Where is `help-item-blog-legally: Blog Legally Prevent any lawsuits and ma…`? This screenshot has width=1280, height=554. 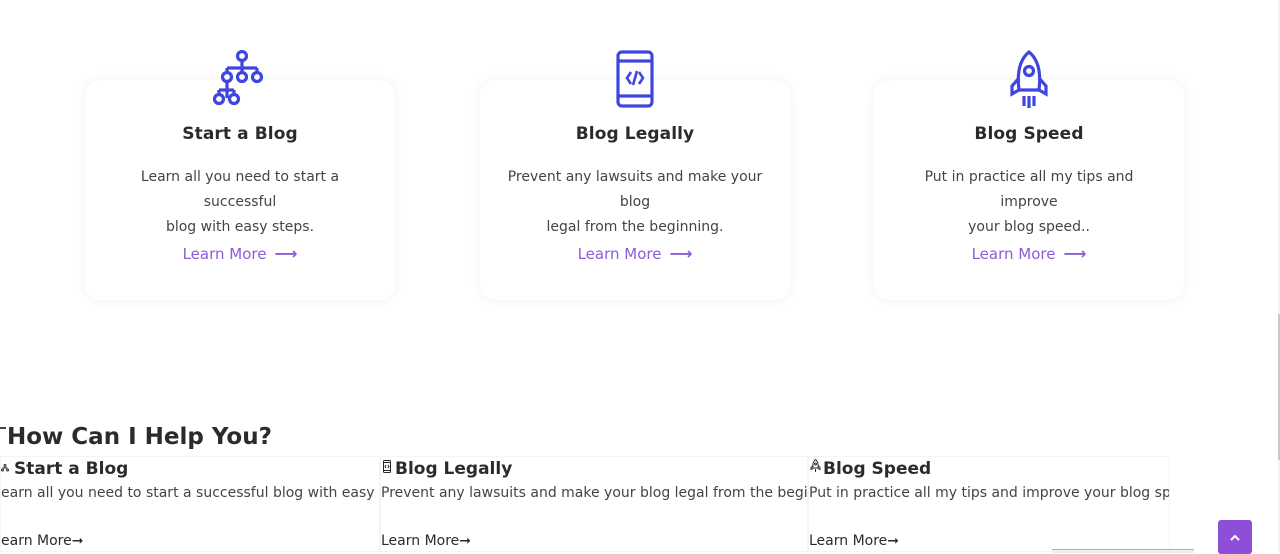
help-item-blog-legally: Blog Legally Prevent any lawsuits and ma… is located at coordinates (594, 504).